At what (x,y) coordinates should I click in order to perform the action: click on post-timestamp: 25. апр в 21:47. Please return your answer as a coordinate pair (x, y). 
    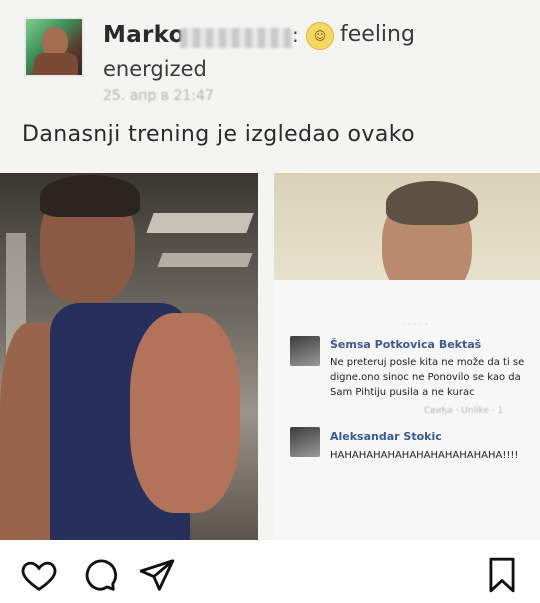
    Looking at the image, I should click on (158, 96).